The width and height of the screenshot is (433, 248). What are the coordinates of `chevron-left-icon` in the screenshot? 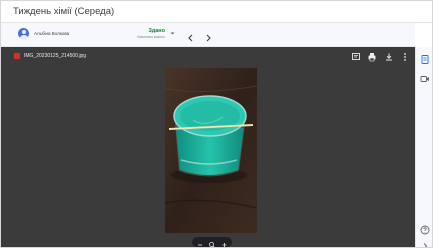 It's located at (190, 38).